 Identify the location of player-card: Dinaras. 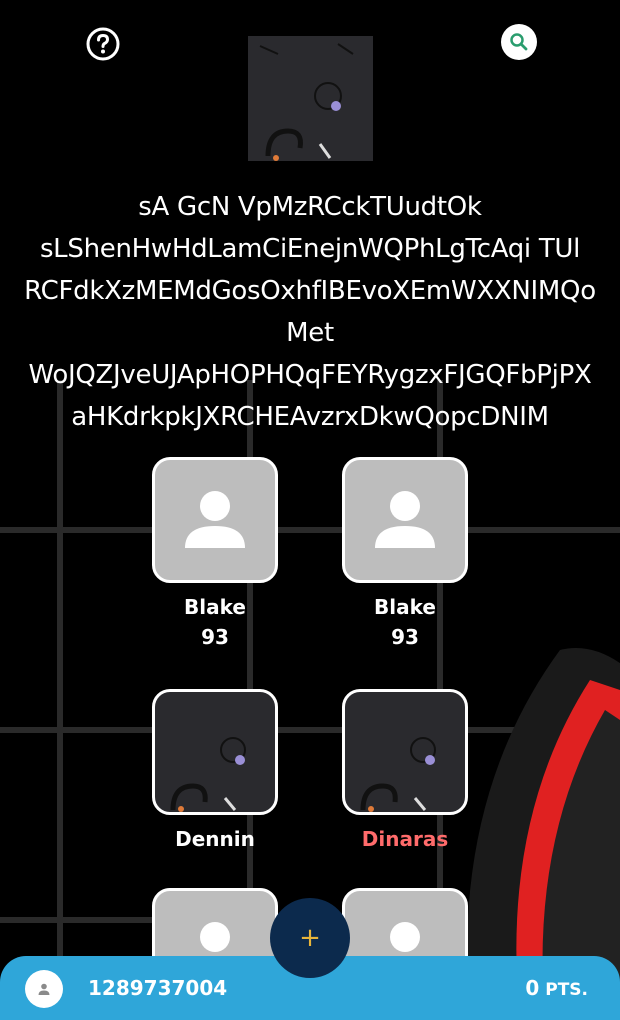
(405, 770).